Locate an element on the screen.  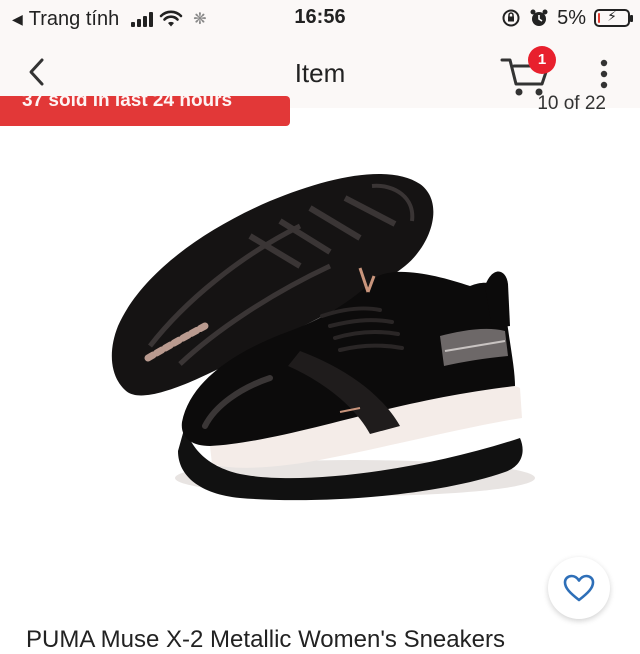
alarm-icon is located at coordinates (539, 17).